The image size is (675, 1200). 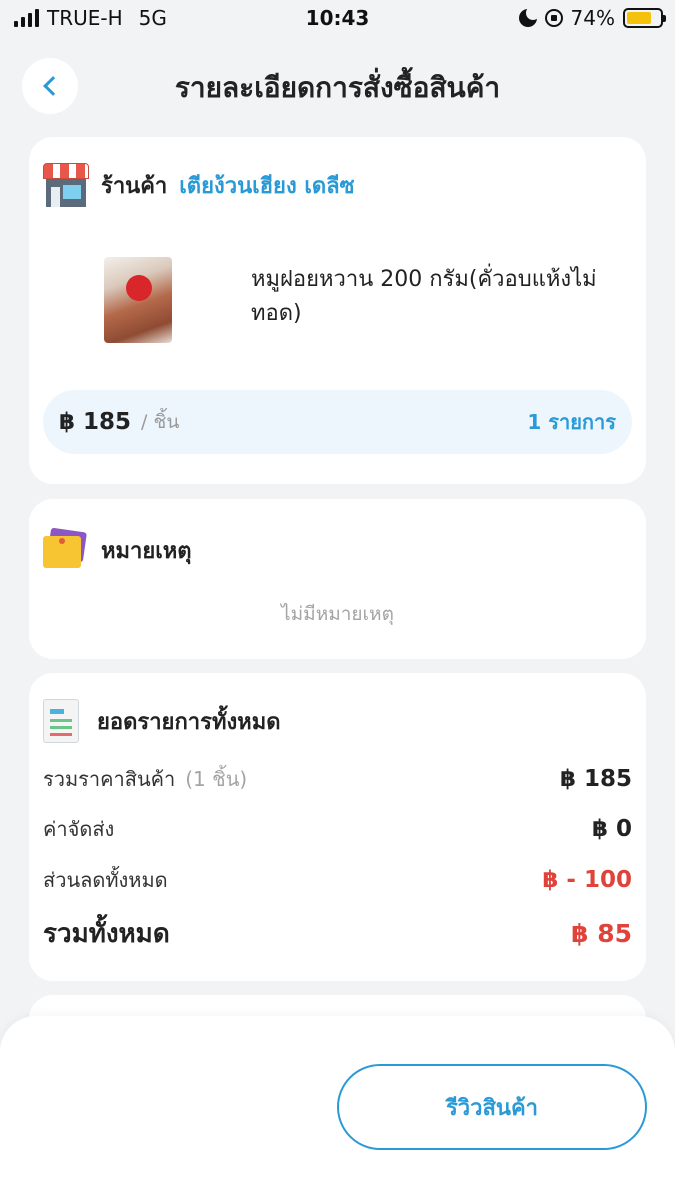 I want to click on shipping-row: ค่าจัดส่ง ฿ 0, so click(x=337, y=829).